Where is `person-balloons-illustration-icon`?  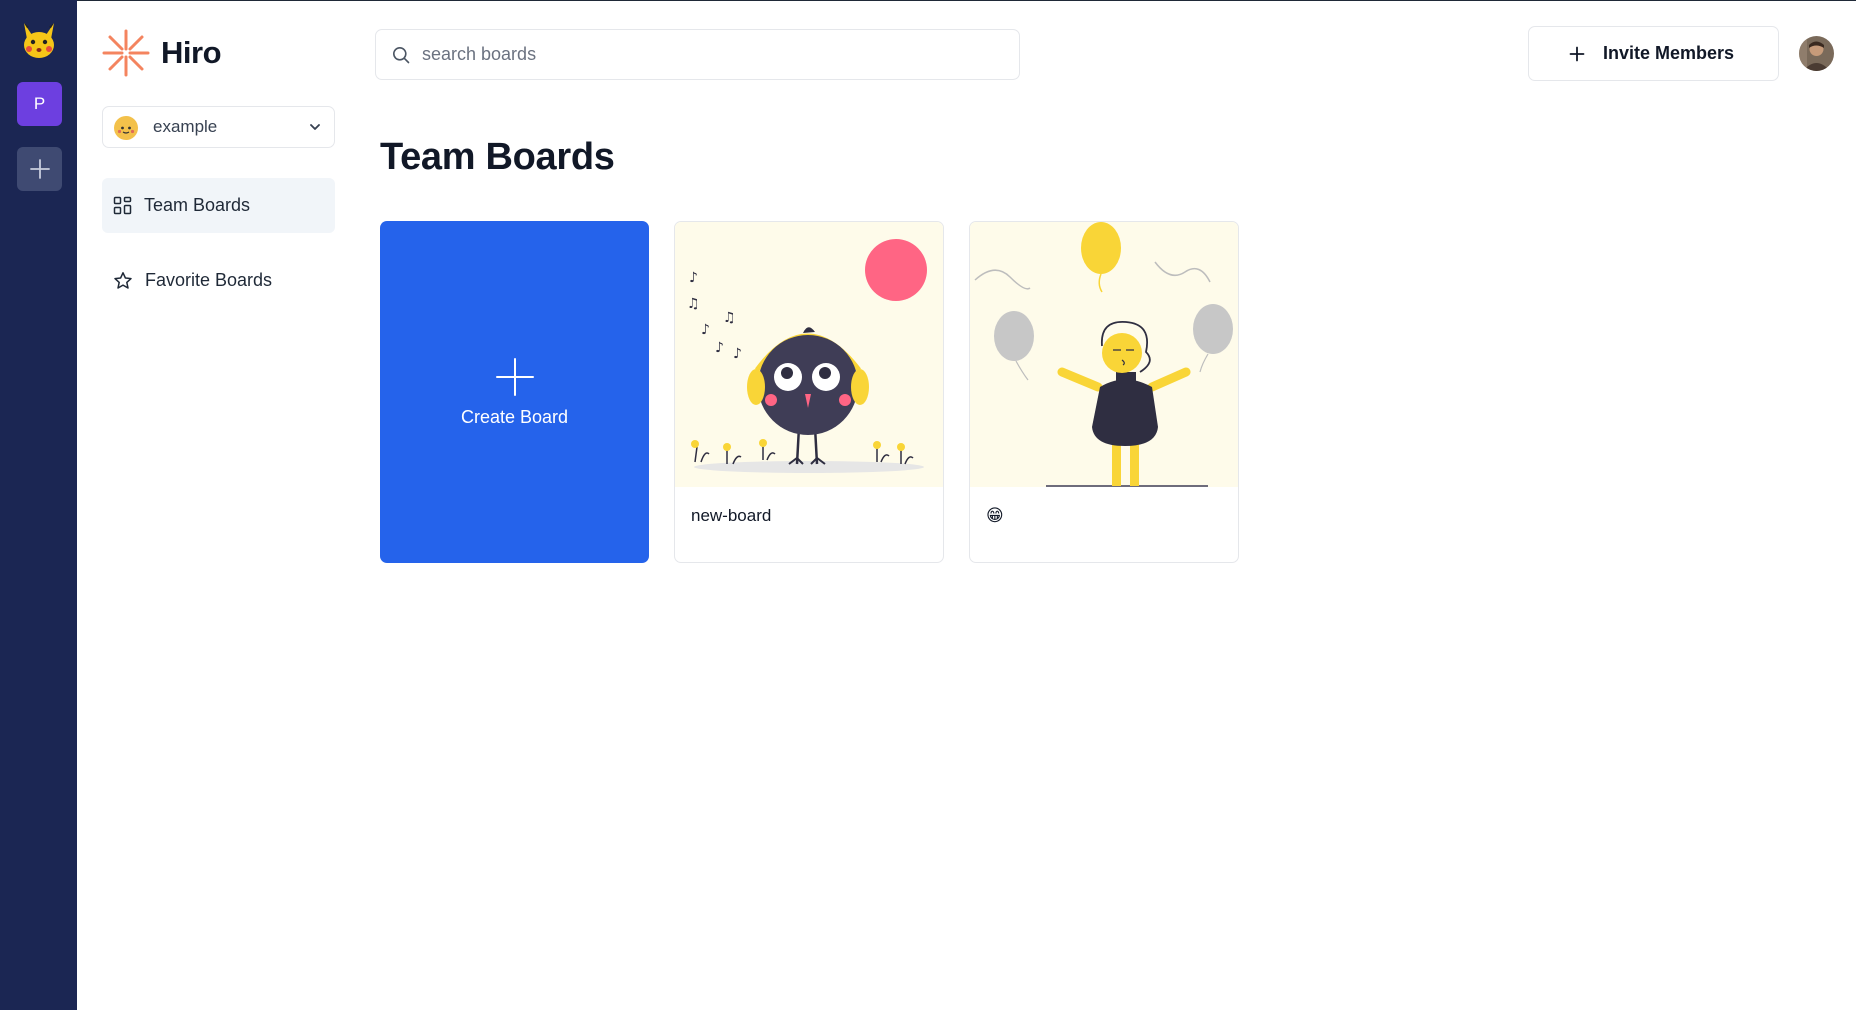 person-balloons-illustration-icon is located at coordinates (1104, 354).